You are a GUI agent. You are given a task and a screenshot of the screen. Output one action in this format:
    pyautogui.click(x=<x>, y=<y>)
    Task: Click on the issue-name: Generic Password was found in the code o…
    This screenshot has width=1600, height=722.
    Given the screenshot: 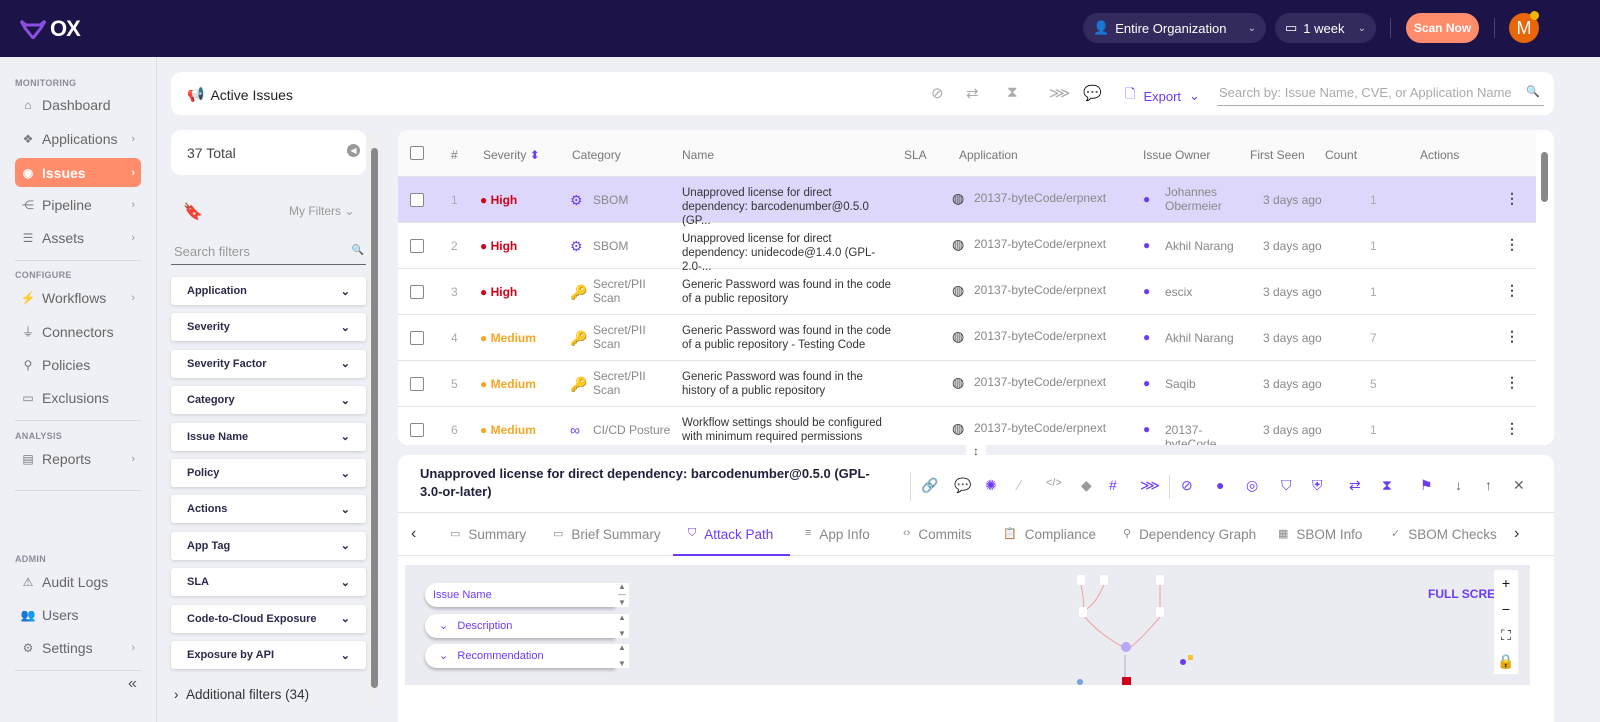 What is the action you would take?
    pyautogui.click(x=789, y=292)
    